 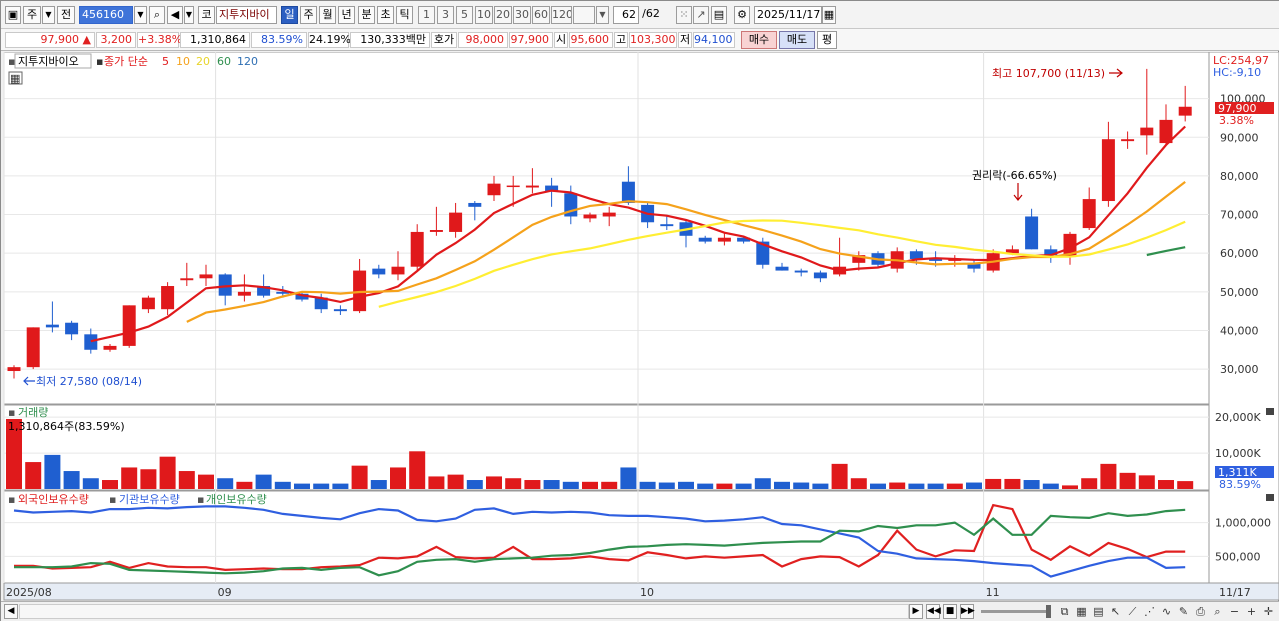 I want to click on calendar-icon: ▦, so click(x=829, y=15).